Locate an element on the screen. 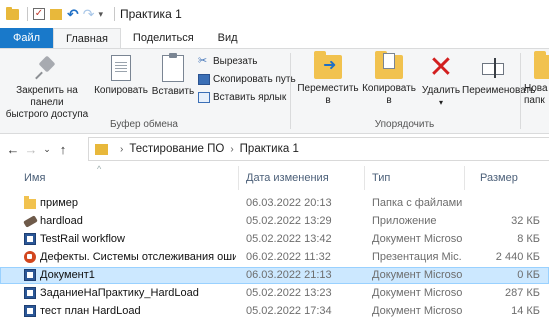 The width and height of the screenshot is (549, 327). paste-shortcut-button: Вставить ярлык is located at coordinates (242, 97).